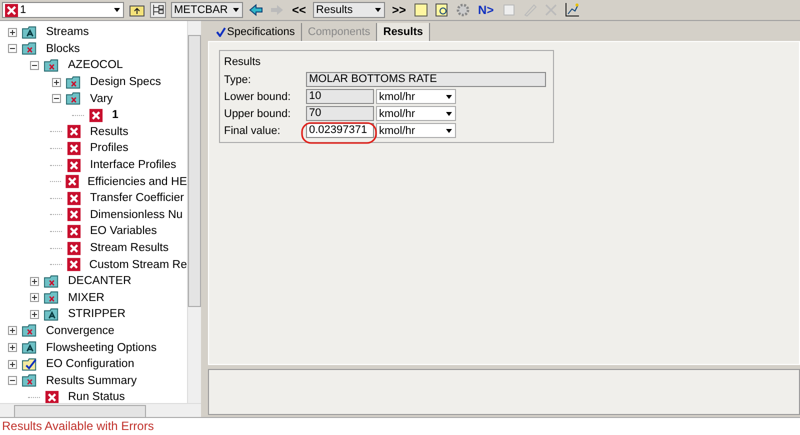  What do you see at coordinates (63, 10) in the screenshot?
I see `item-selector: 1` at bounding box center [63, 10].